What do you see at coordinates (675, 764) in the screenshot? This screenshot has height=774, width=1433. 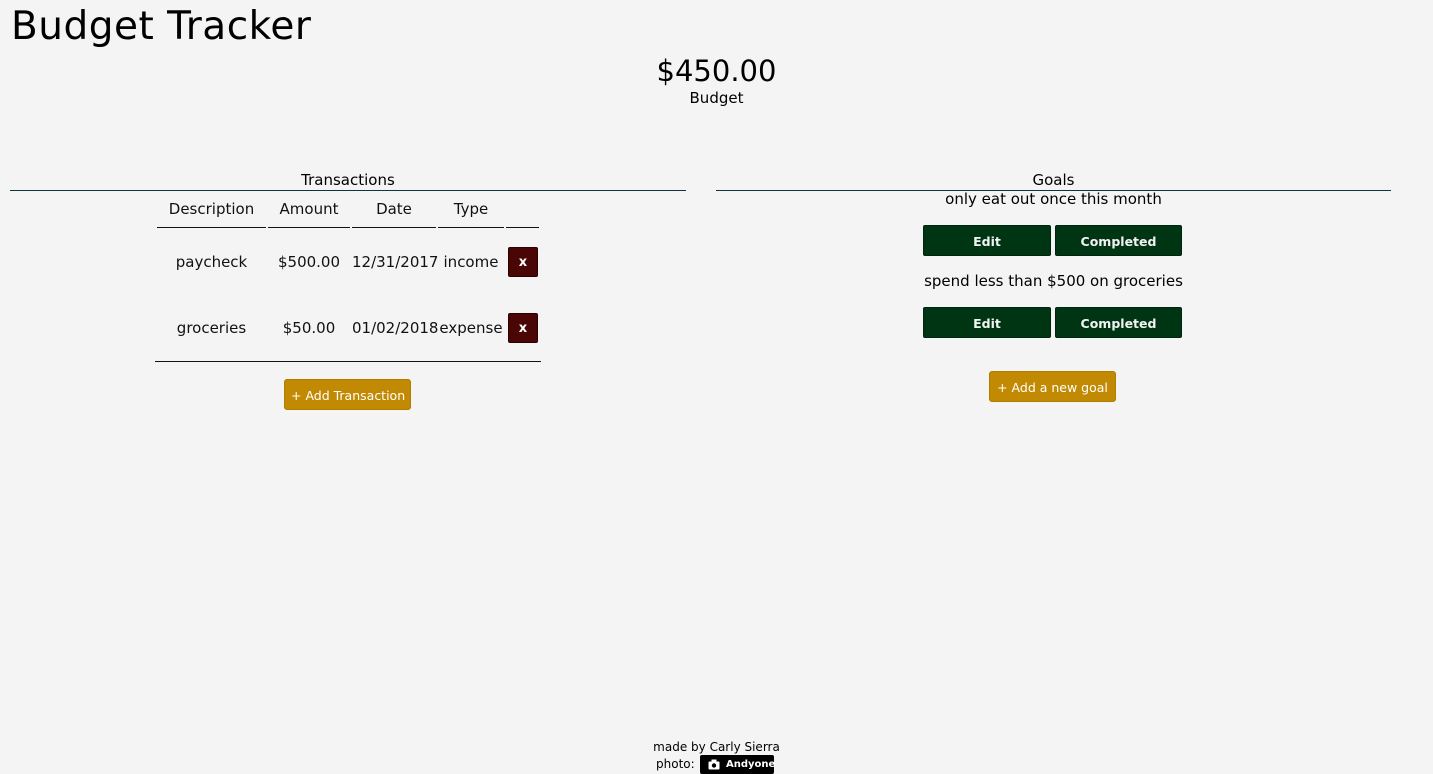 I see `photo-credit-label: photo:` at bounding box center [675, 764].